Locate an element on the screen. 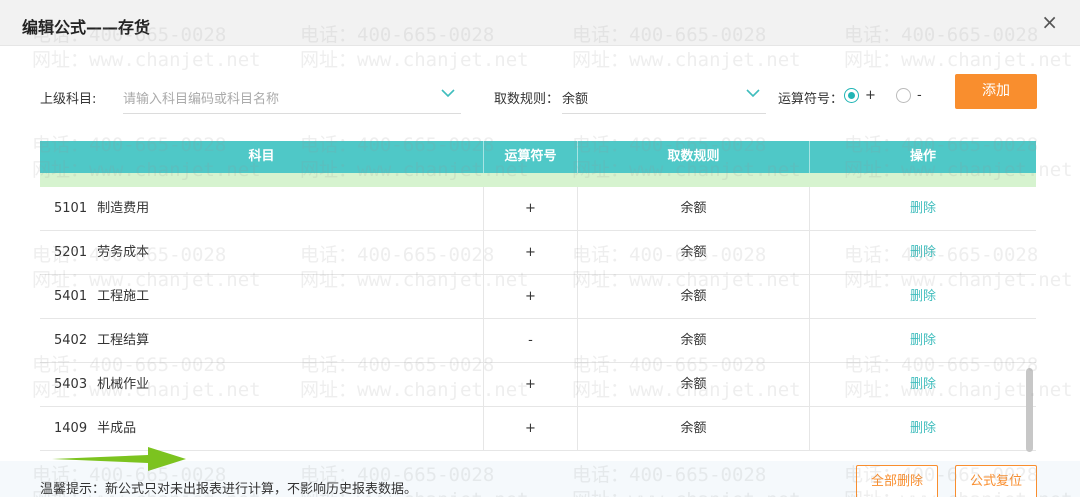  account-code: 5101 is located at coordinates (71, 208).